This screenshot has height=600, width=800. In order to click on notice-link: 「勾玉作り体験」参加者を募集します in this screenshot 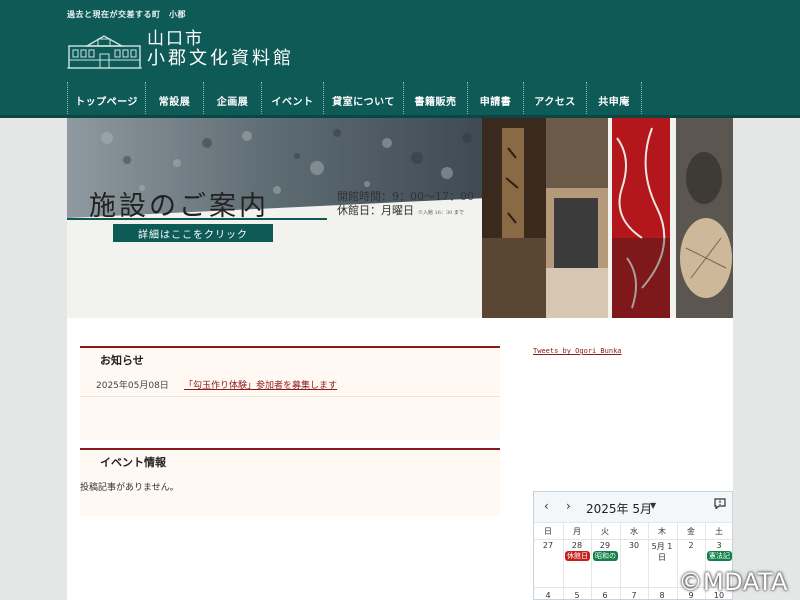, I will do `click(260, 384)`.